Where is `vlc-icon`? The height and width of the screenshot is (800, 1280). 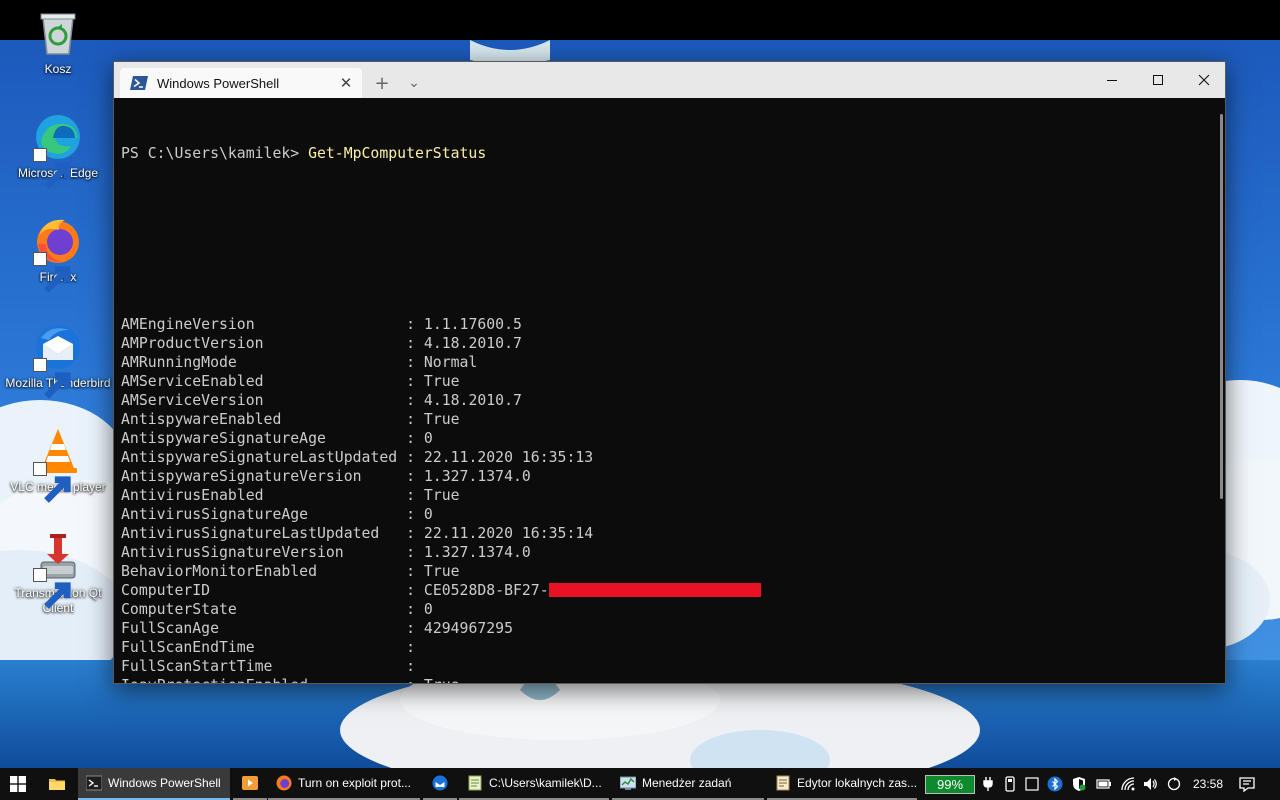 vlc-icon is located at coordinates (58, 464).